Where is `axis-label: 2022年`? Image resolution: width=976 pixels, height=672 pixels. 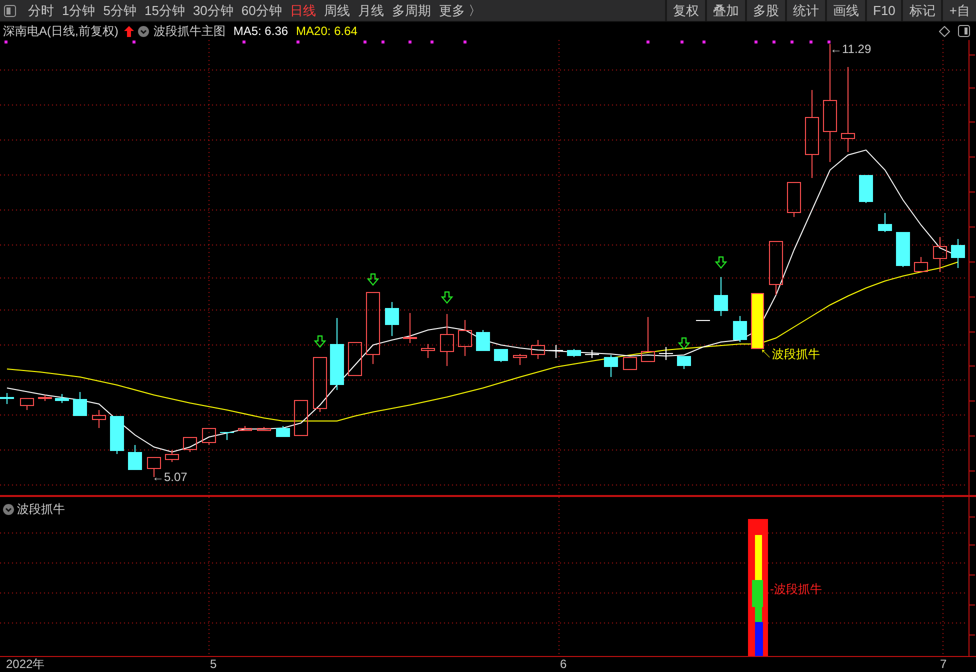 axis-label: 2022年 is located at coordinates (25, 664).